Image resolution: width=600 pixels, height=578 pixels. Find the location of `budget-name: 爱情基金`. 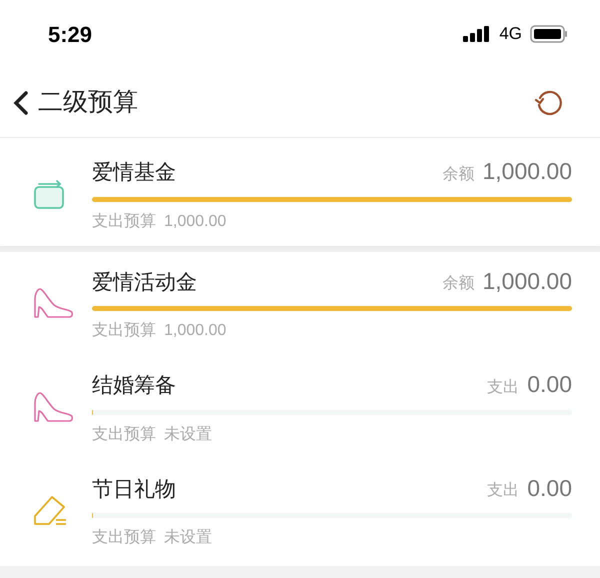

budget-name: 爱情基金 is located at coordinates (134, 173).